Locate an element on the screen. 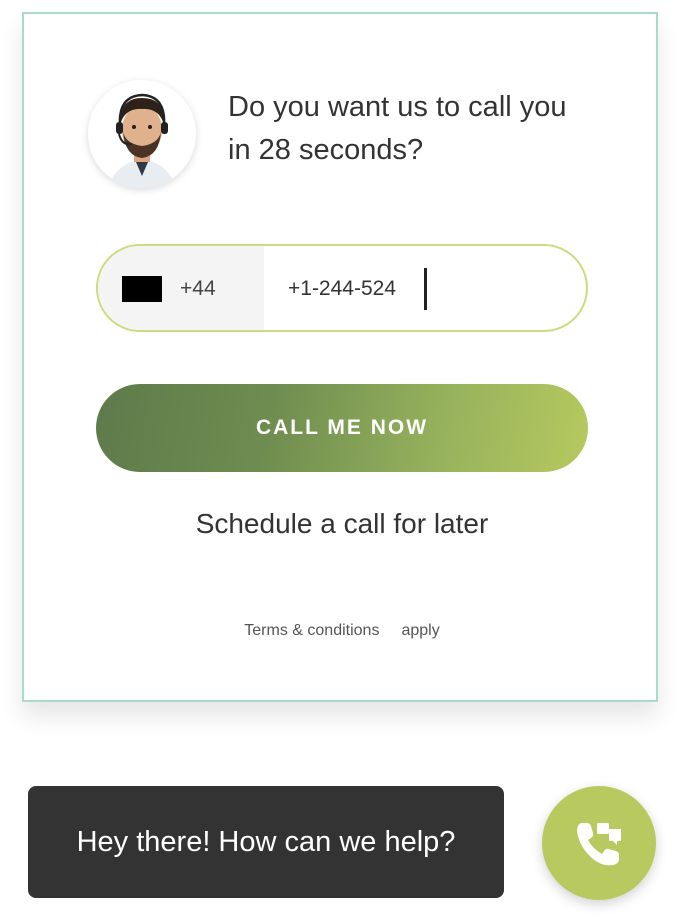 The height and width of the screenshot is (924, 686). phone-number-field: +44 +1-244-524 is located at coordinates (342, 288).